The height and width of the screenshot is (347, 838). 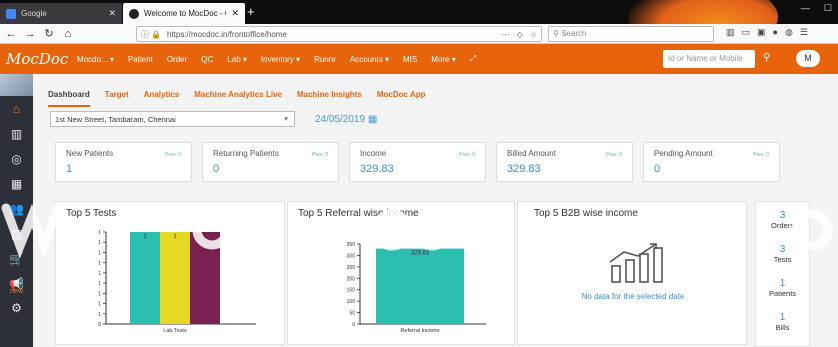 I want to click on date-picker: 24/05/2019 ▦, so click(x=346, y=119).